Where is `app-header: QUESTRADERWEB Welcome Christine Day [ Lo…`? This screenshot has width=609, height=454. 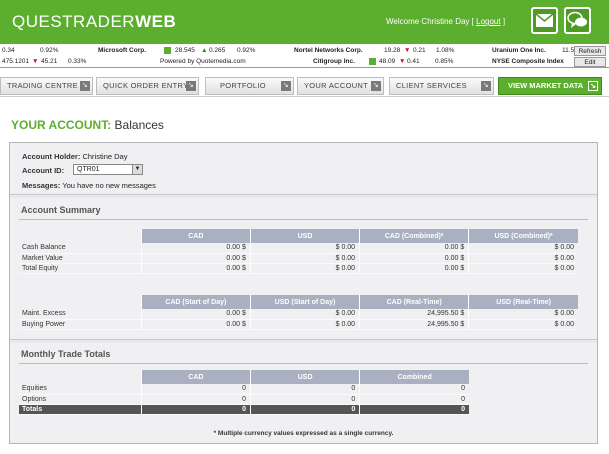 app-header: QUESTRADERWEB Welcome Christine Day [ Lo… is located at coordinates (304, 22).